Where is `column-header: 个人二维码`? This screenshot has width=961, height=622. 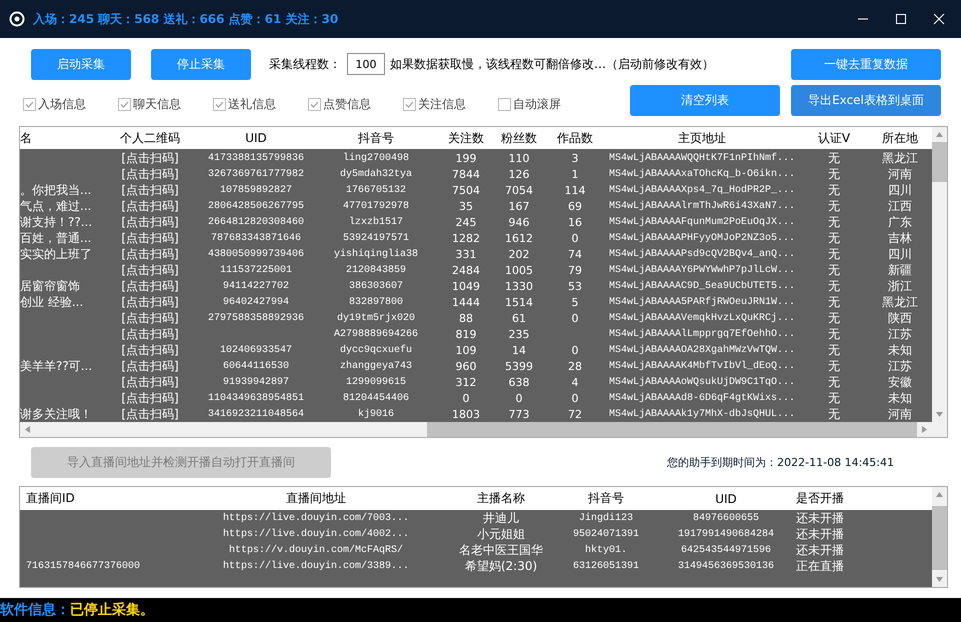 column-header: 个人二维码 is located at coordinates (150, 138).